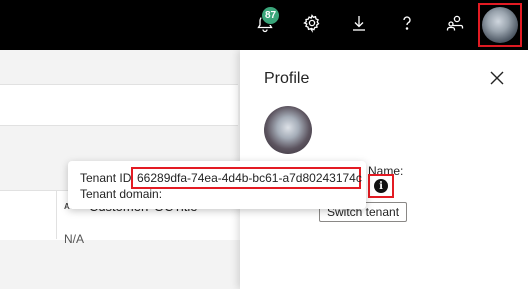 The height and width of the screenshot is (289, 528). Describe the element at coordinates (107, 178) in the screenshot. I see `tenant-id-label: Tenant ID:` at that location.